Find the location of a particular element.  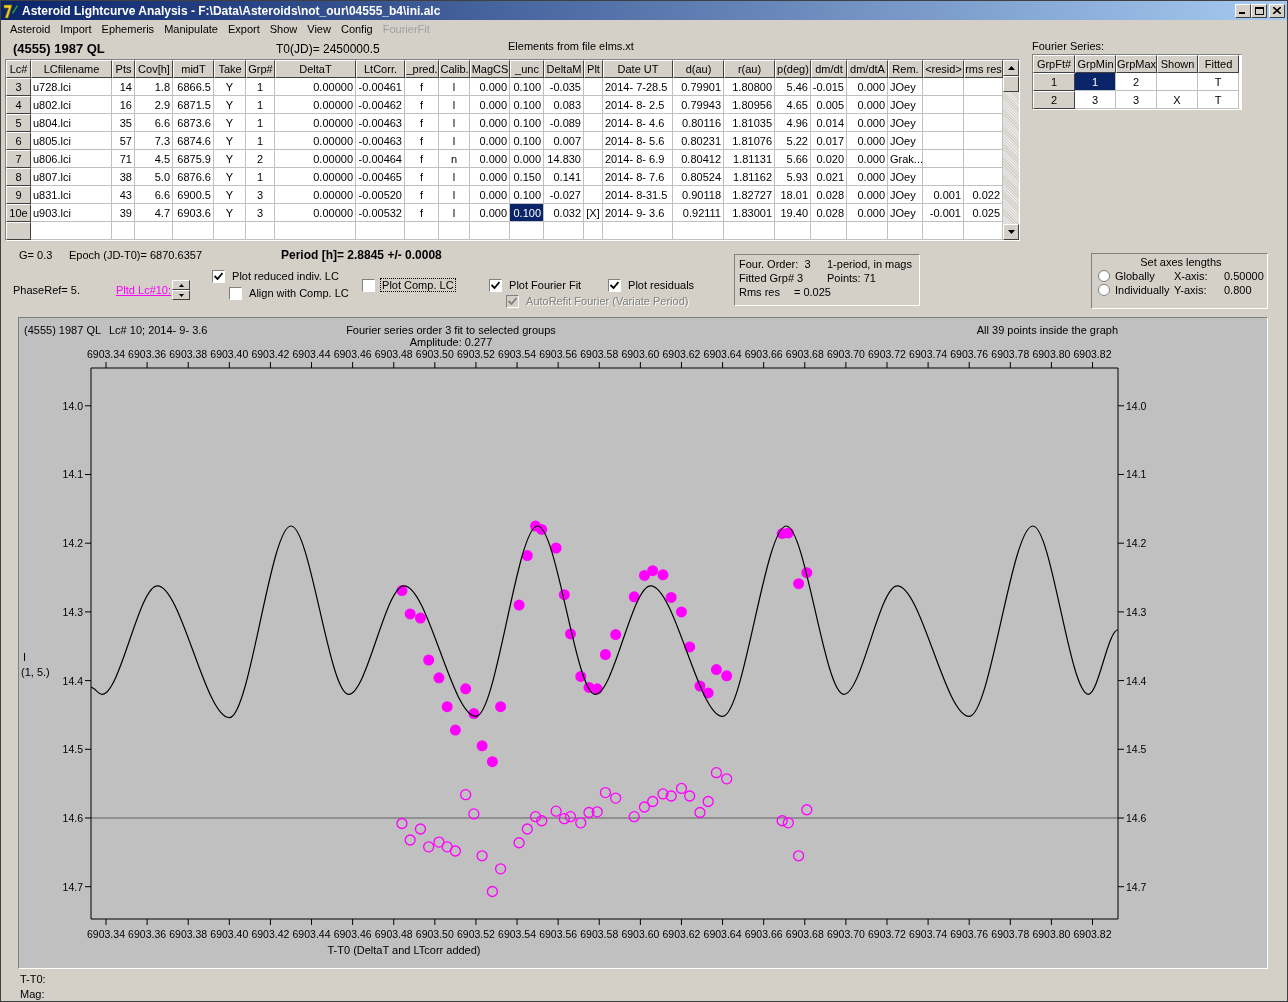

table-cell: f is located at coordinates (422, 87).